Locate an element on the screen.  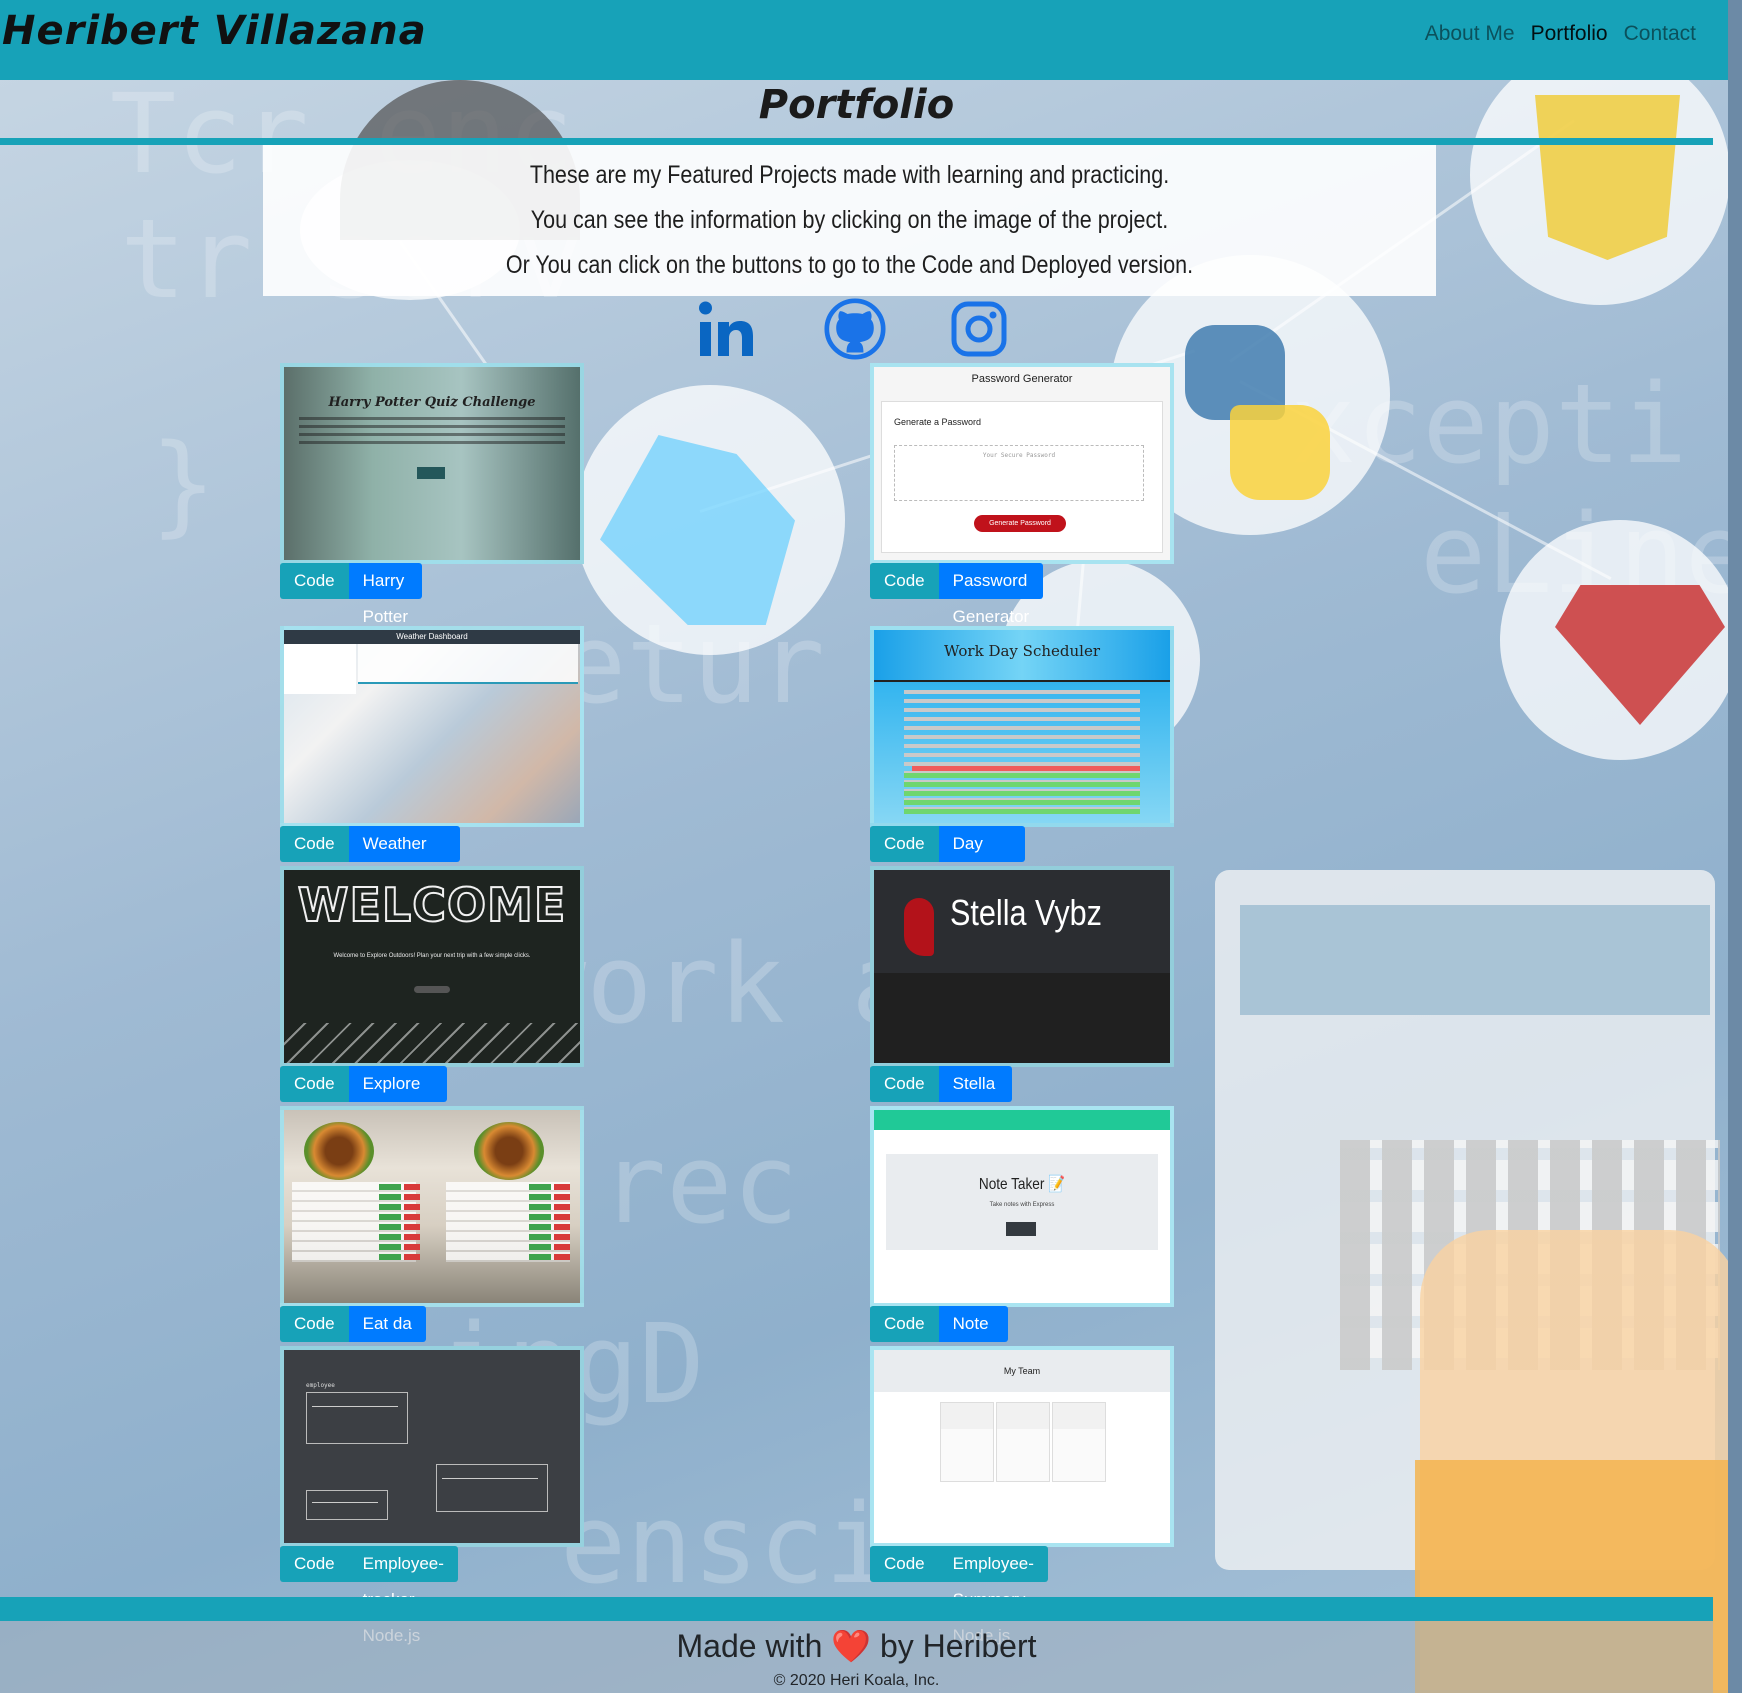
project-screenshot: Weather Dashboard is located at coordinates (432, 726).